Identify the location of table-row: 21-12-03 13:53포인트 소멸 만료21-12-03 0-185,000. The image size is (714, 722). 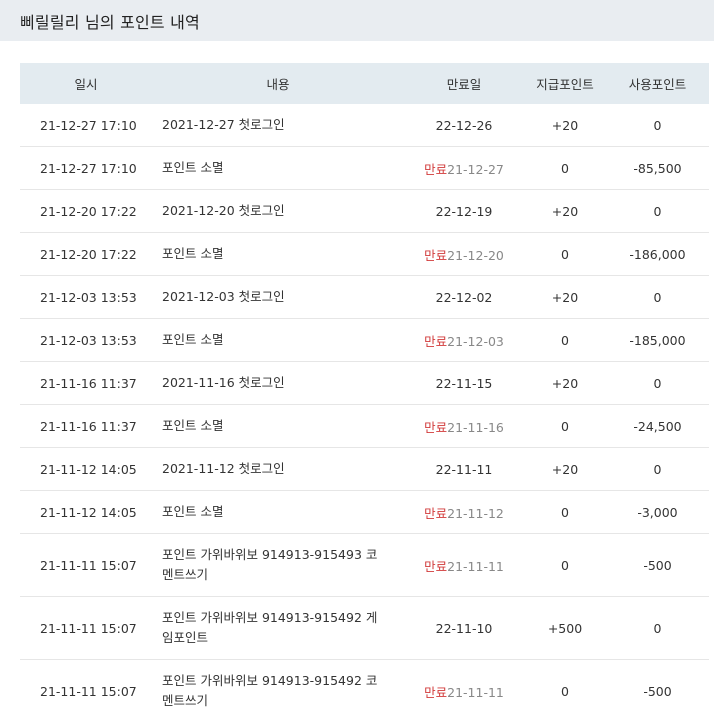
(364, 340).